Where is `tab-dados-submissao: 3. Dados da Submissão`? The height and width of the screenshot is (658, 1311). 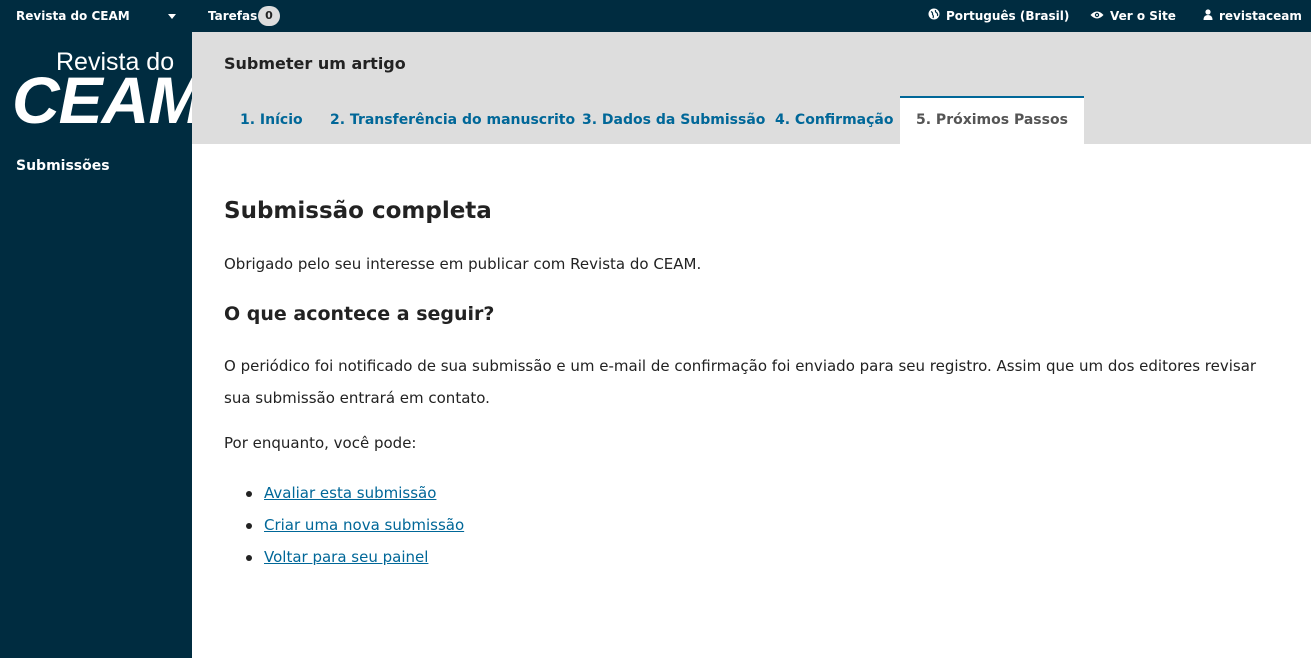 tab-dados-submissao: 3. Dados da Submissão is located at coordinates (673, 120).